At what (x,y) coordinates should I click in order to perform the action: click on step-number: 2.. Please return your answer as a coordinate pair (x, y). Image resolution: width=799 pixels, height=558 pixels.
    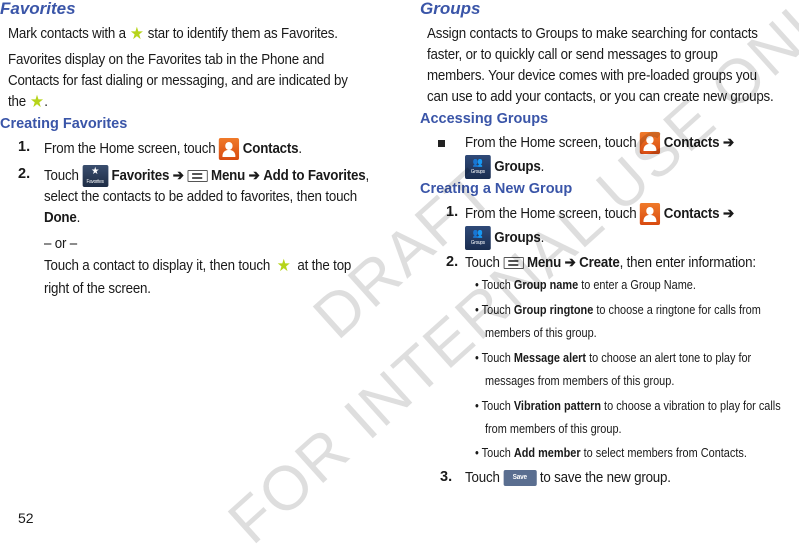
    Looking at the image, I should click on (24, 174).